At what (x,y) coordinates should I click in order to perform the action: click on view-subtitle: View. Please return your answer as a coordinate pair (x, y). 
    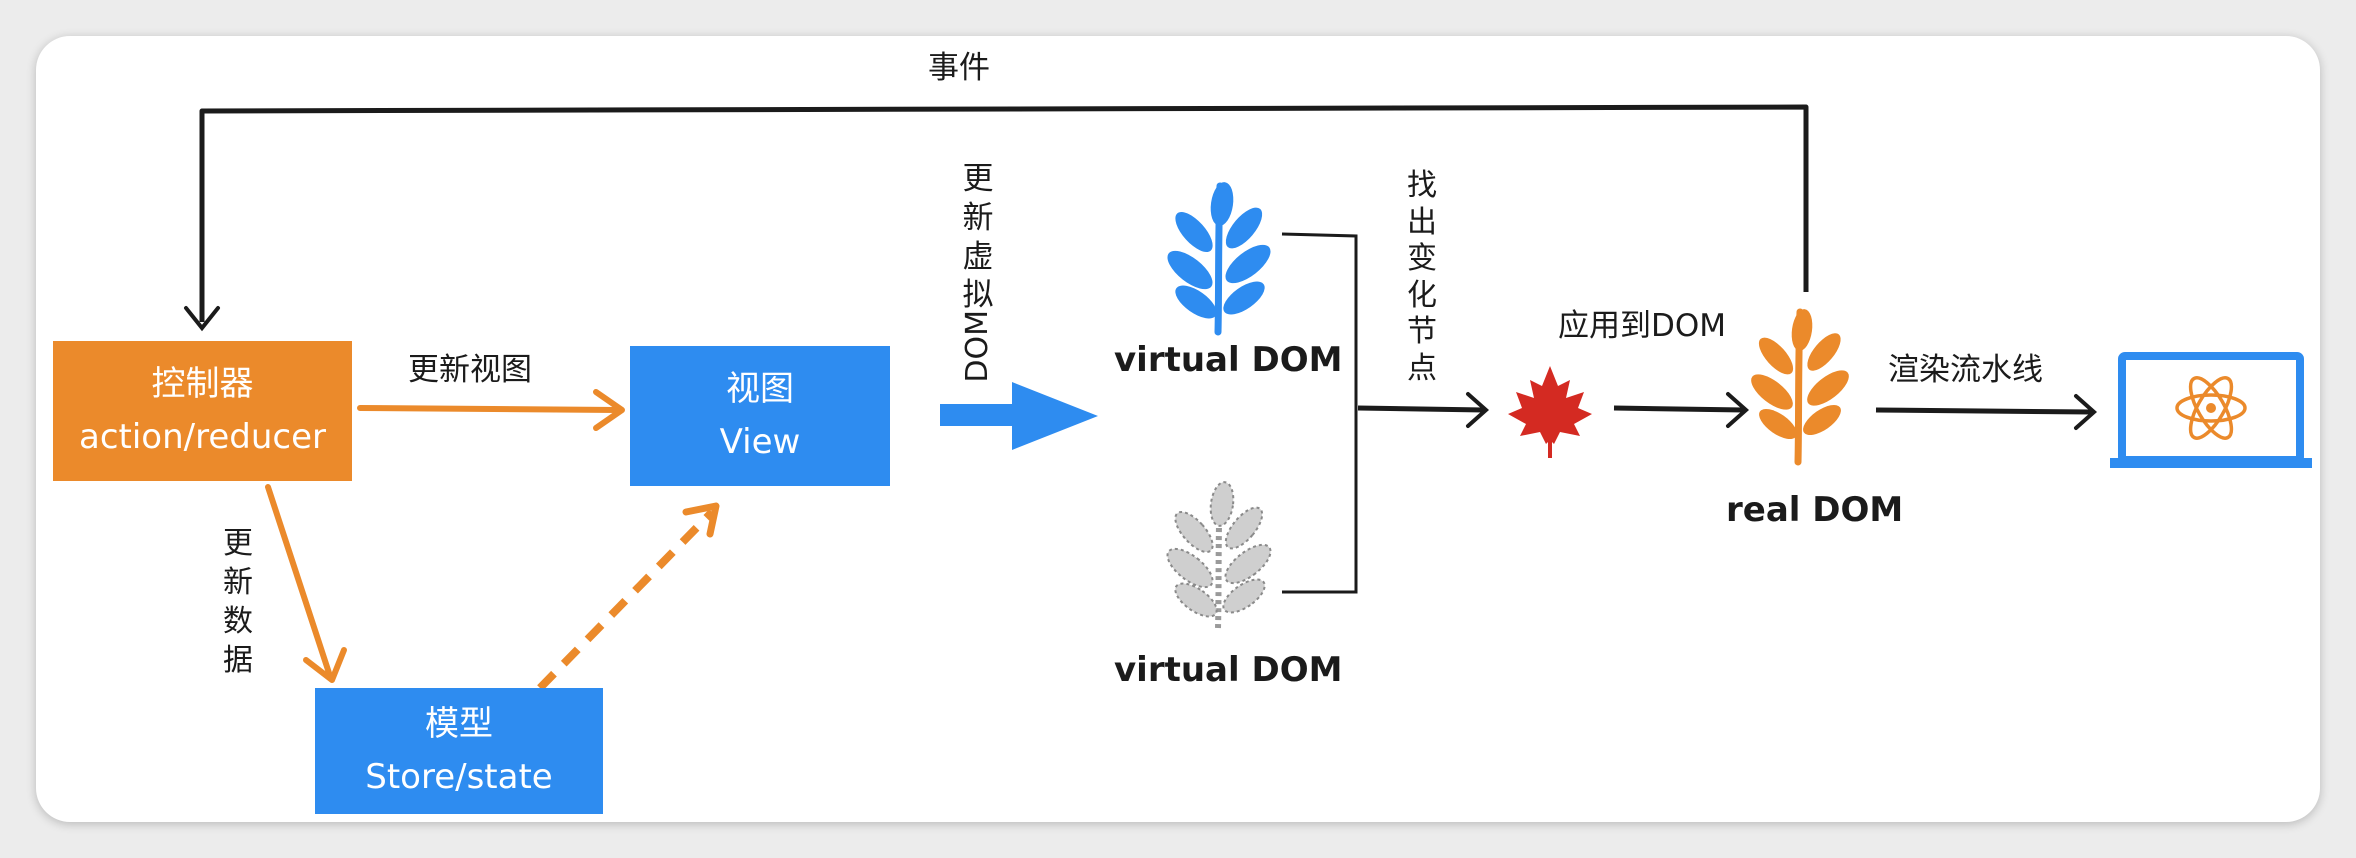
    Looking at the image, I should click on (760, 442).